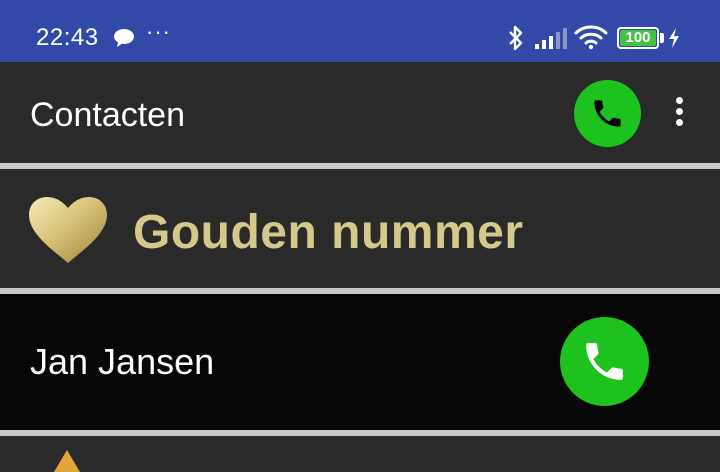 The width and height of the screenshot is (720, 472). I want to click on charging-icon, so click(674, 38).